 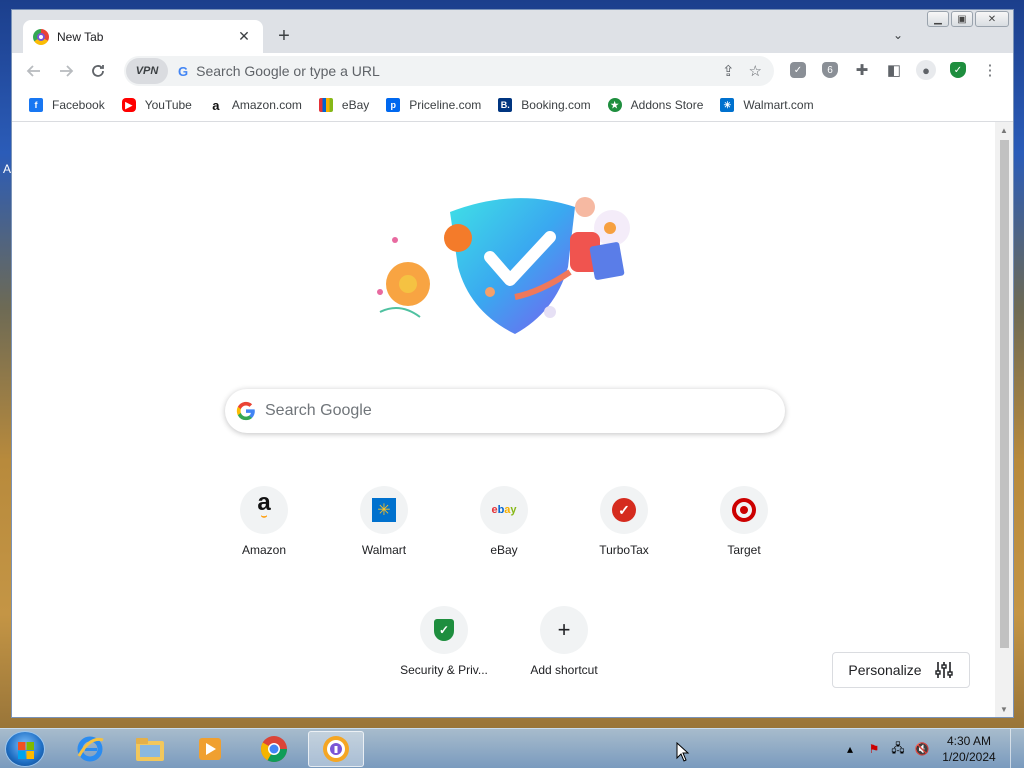 I want to click on address-bar: VPN G ⇪ ☆, so click(x=449, y=71).